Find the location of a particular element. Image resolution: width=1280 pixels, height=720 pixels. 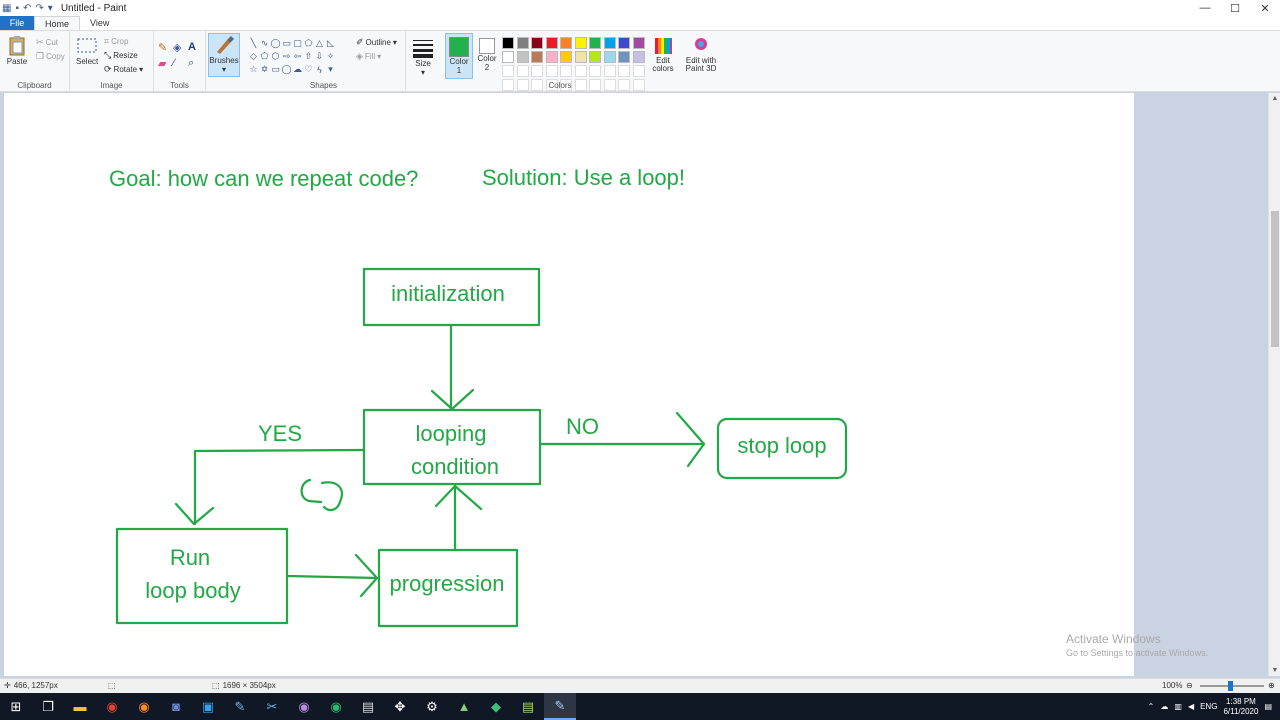

chevron-up-icon: ⌃ is located at coordinates (1151, 706).